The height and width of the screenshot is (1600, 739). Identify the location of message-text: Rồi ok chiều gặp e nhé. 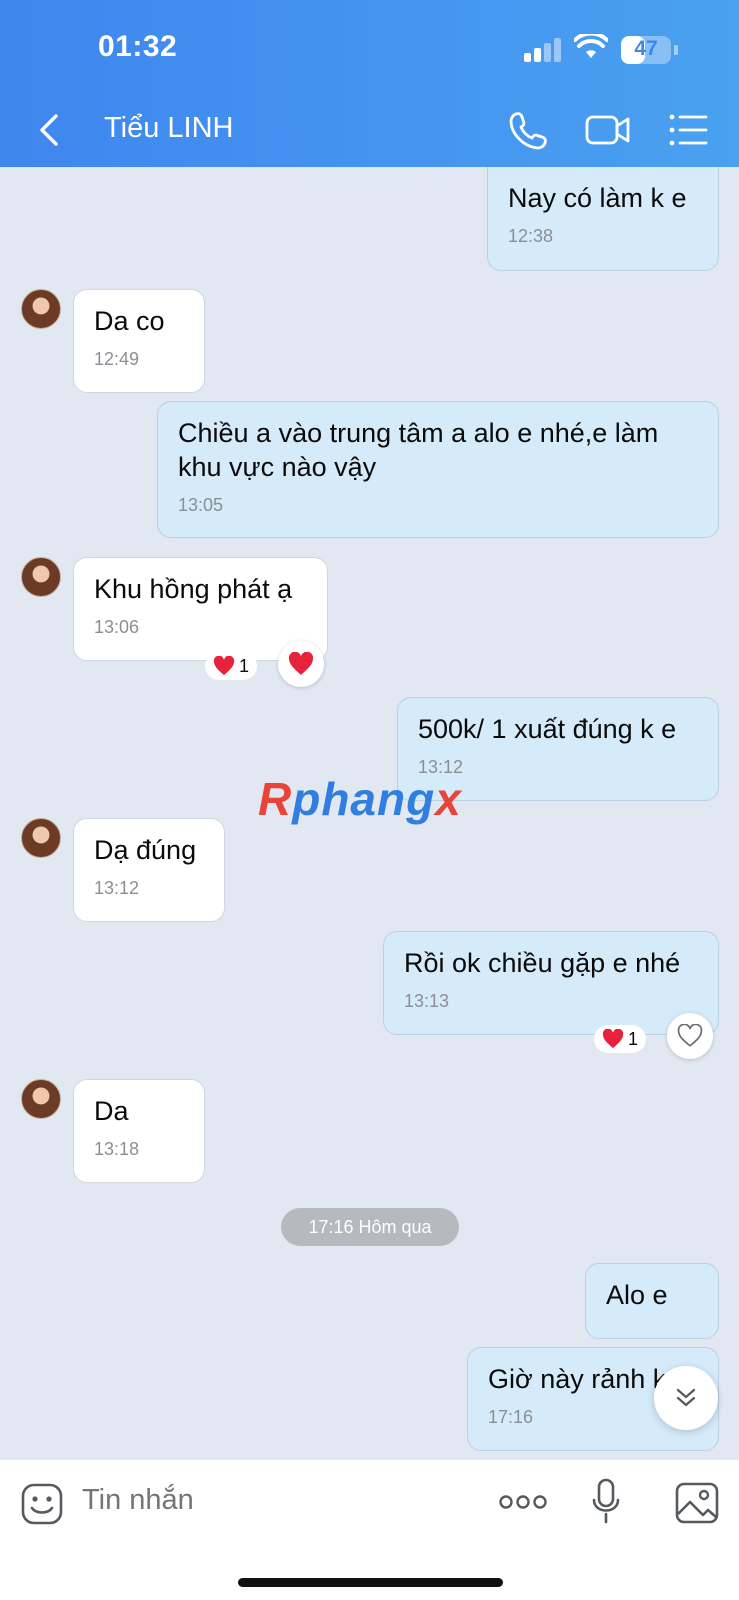
(542, 963).